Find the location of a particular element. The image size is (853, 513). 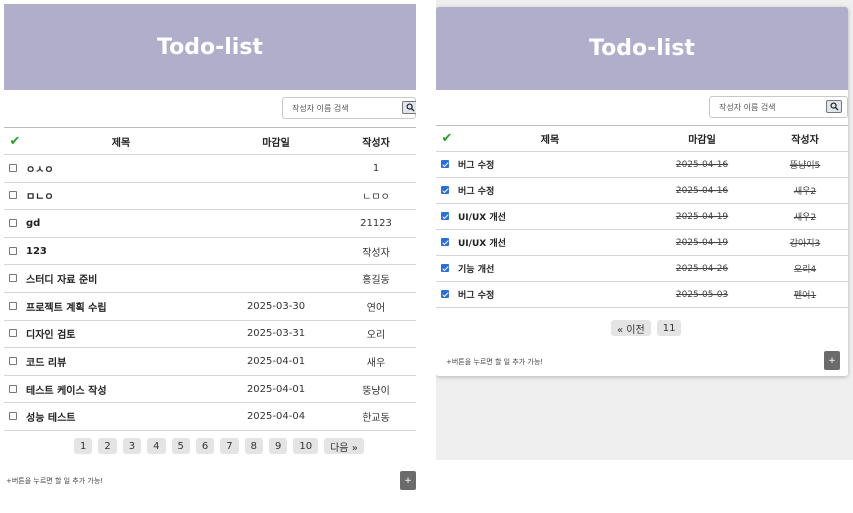

todo-author: 홍길동 is located at coordinates (376, 278).